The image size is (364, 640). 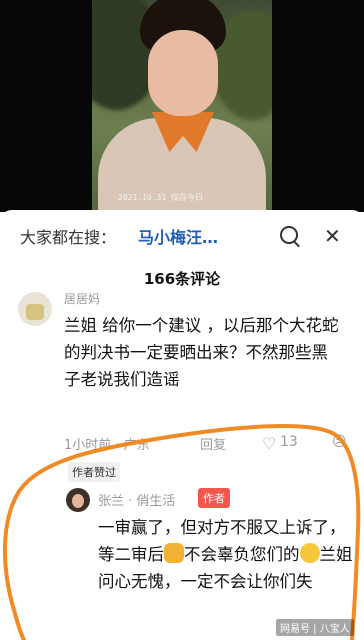 I want to click on comment-username: 居居妈, so click(x=82, y=298).